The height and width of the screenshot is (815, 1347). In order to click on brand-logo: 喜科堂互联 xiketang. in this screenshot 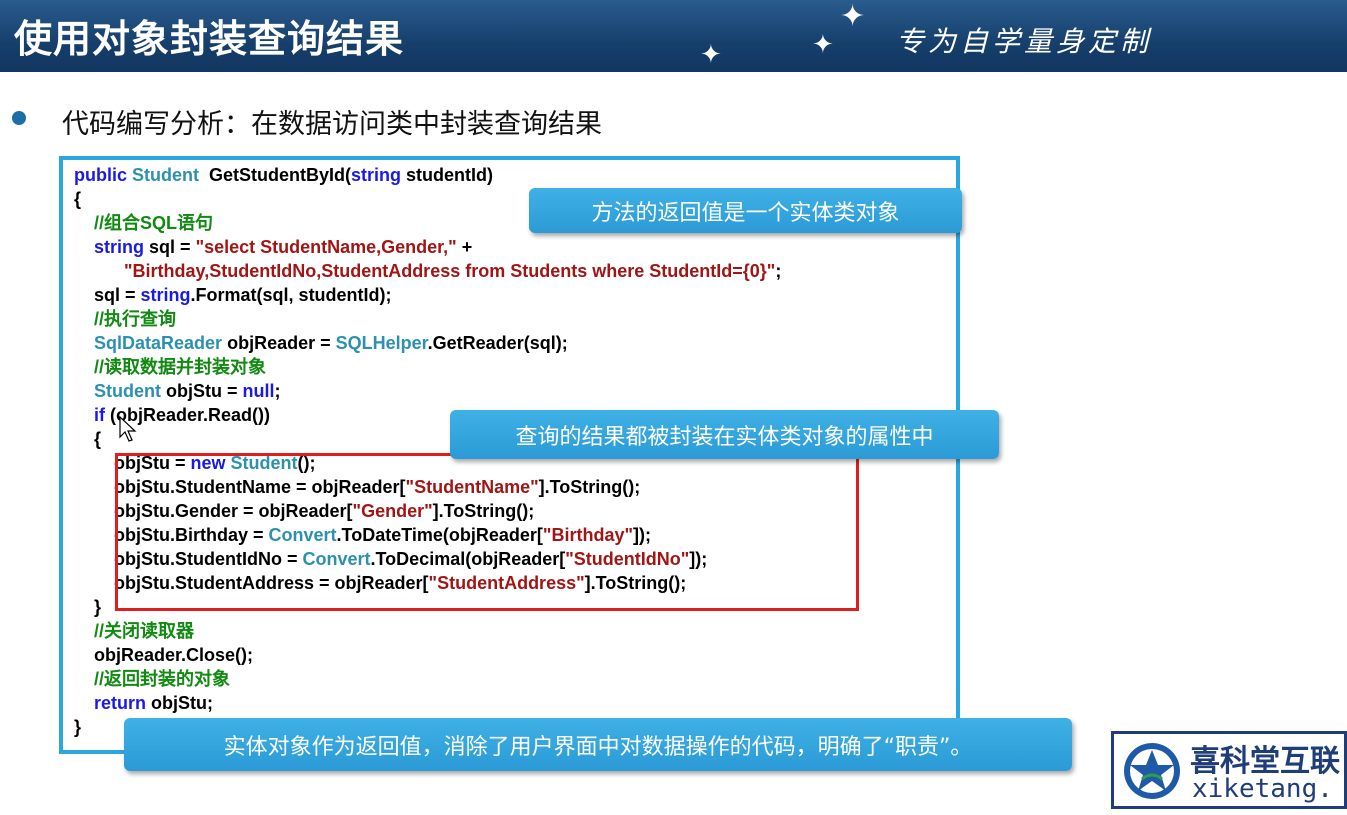, I will do `click(1229, 770)`.